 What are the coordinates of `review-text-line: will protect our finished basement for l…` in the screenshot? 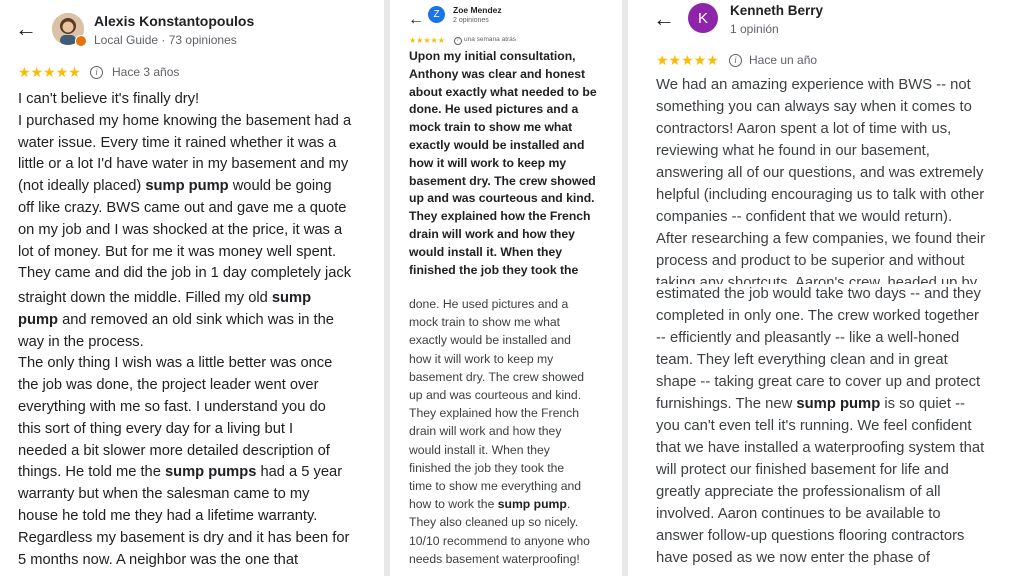 It's located at (802, 470).